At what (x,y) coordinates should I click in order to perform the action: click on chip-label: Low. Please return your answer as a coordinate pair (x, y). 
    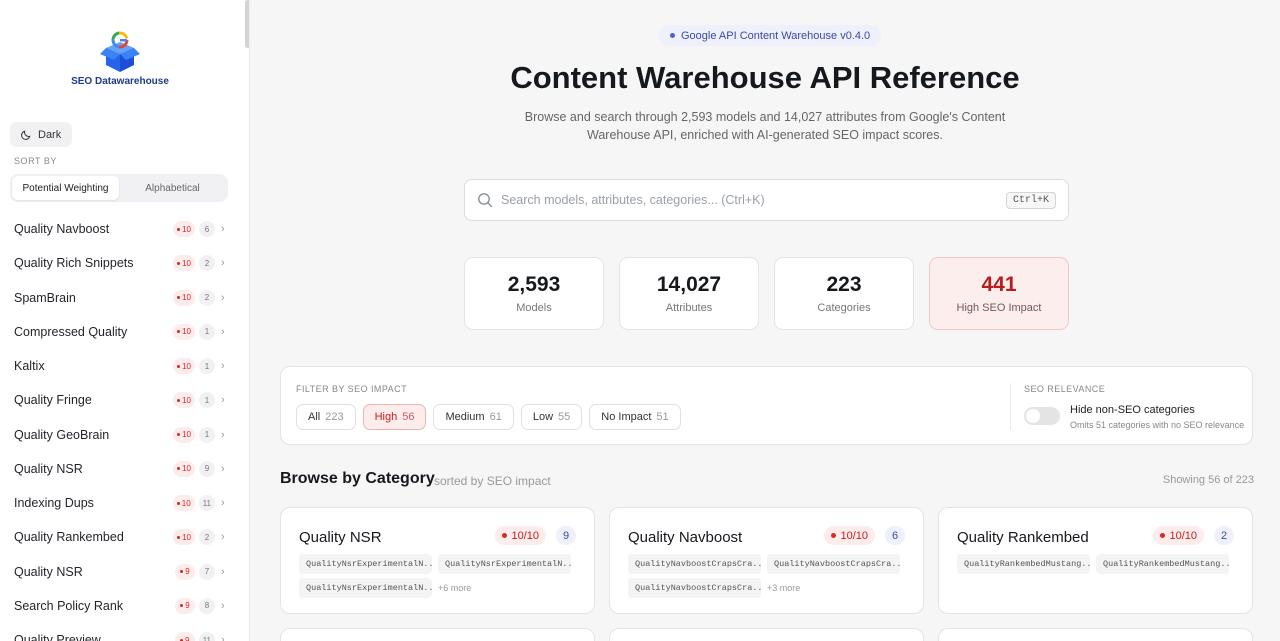
    Looking at the image, I should click on (543, 417).